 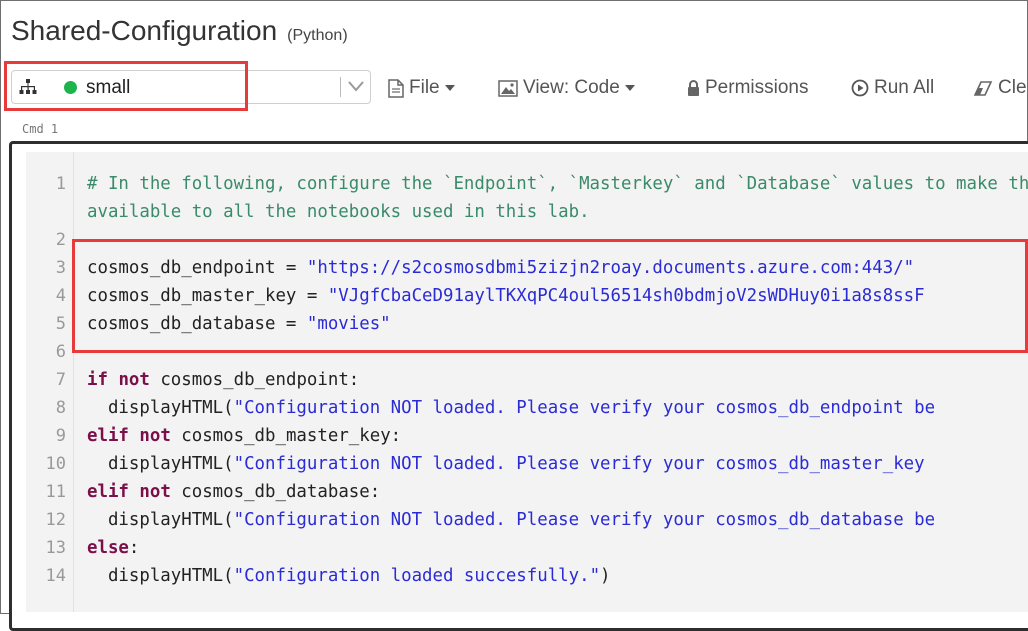 I want to click on line-number: 3, so click(x=60, y=268).